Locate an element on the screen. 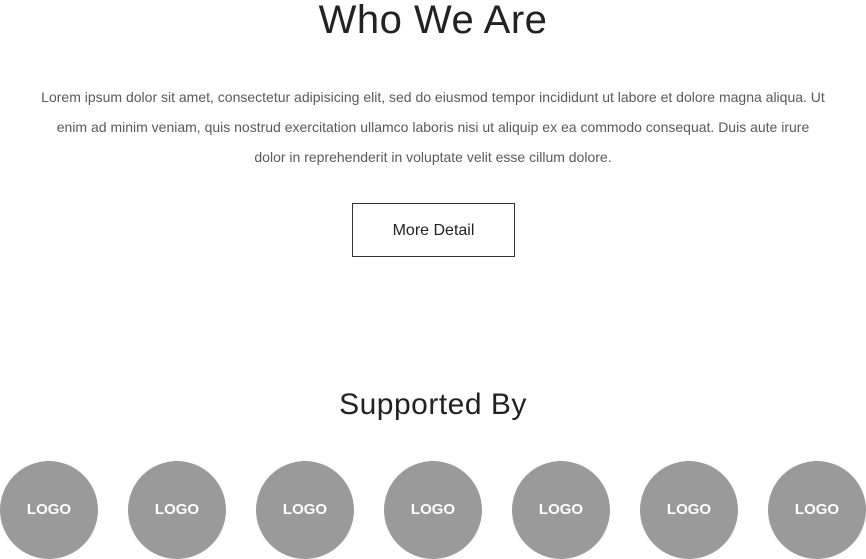 The image size is (866, 559). who-we-are-title: Who We Are is located at coordinates (433, 21).